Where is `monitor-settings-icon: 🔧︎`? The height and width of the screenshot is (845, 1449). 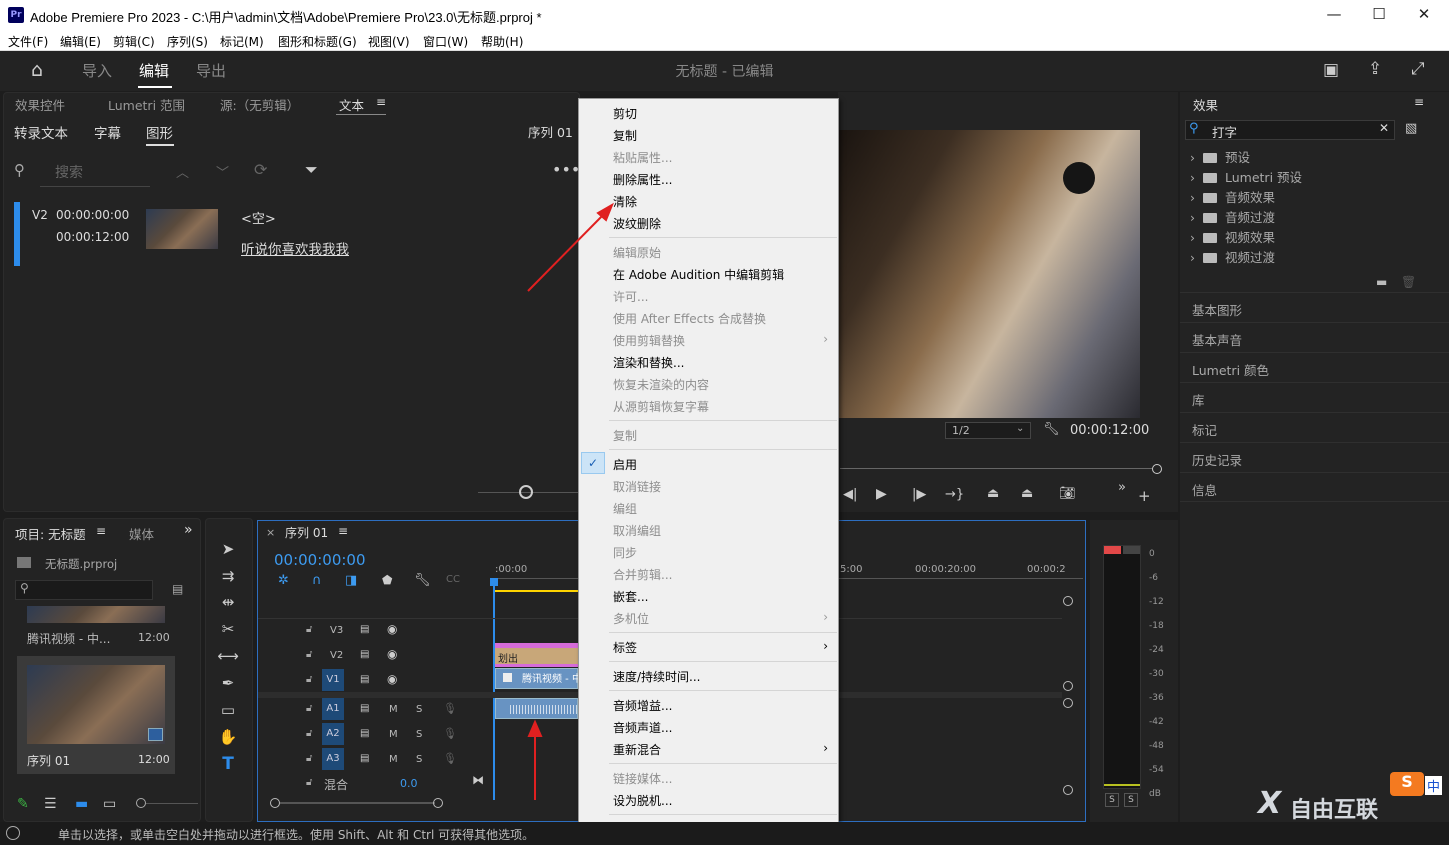 monitor-settings-icon: 🔧︎ is located at coordinates (1051, 429).